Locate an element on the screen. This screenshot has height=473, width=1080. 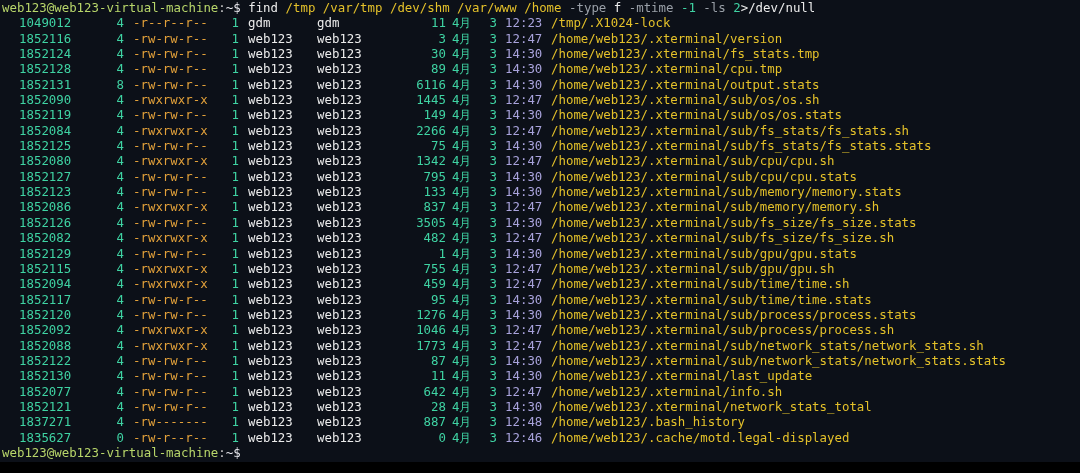
file-path: /home/web123/.xterminal/sub/fs_stats/fs_stats.sh is located at coordinates (730, 130).